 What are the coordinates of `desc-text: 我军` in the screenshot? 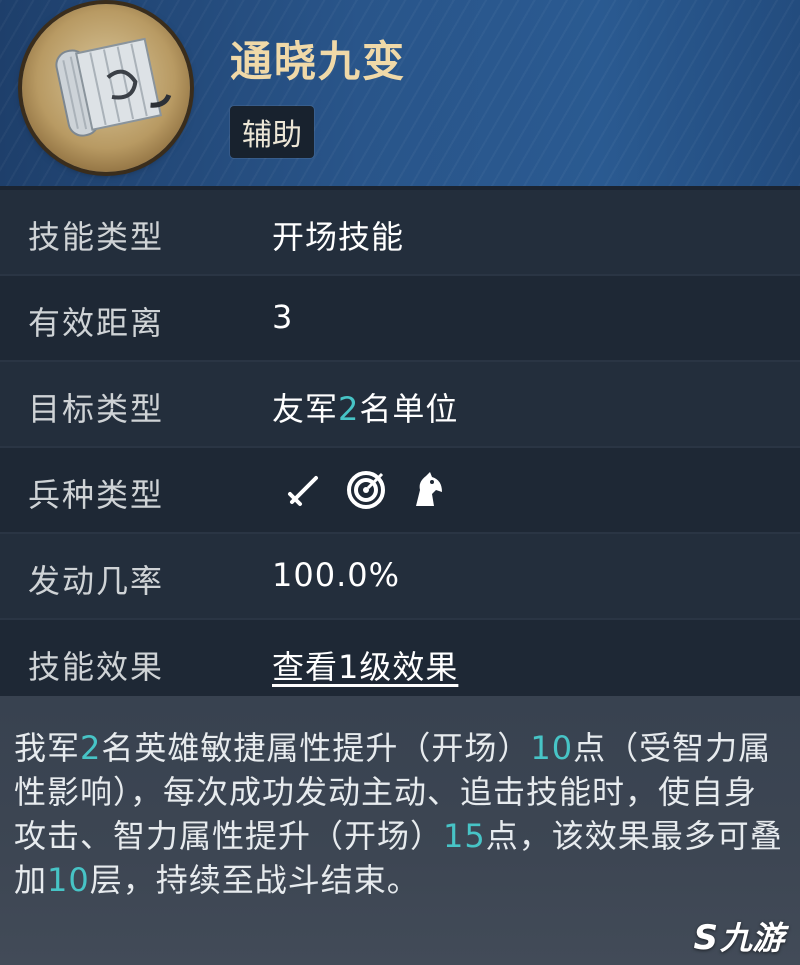 It's located at (47, 748).